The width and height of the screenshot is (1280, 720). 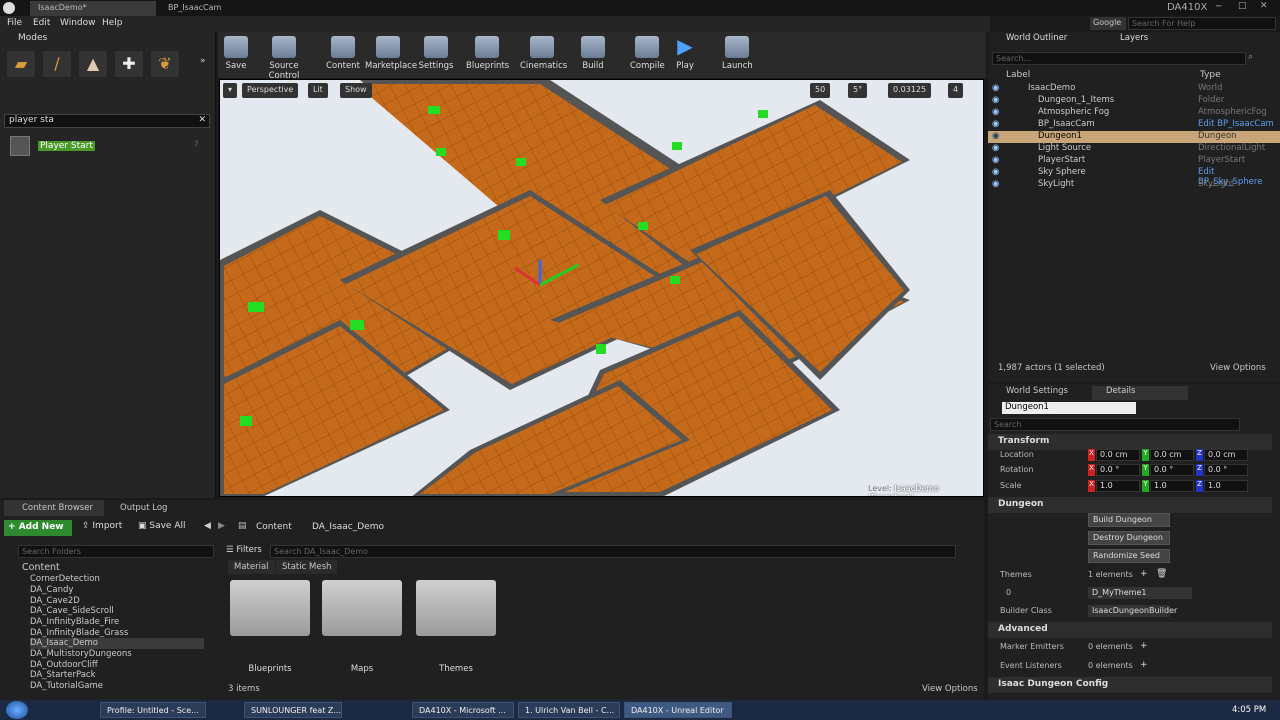 What do you see at coordinates (1236, 124) in the screenshot?
I see `row-type: Edit BP_IsaacCam` at bounding box center [1236, 124].